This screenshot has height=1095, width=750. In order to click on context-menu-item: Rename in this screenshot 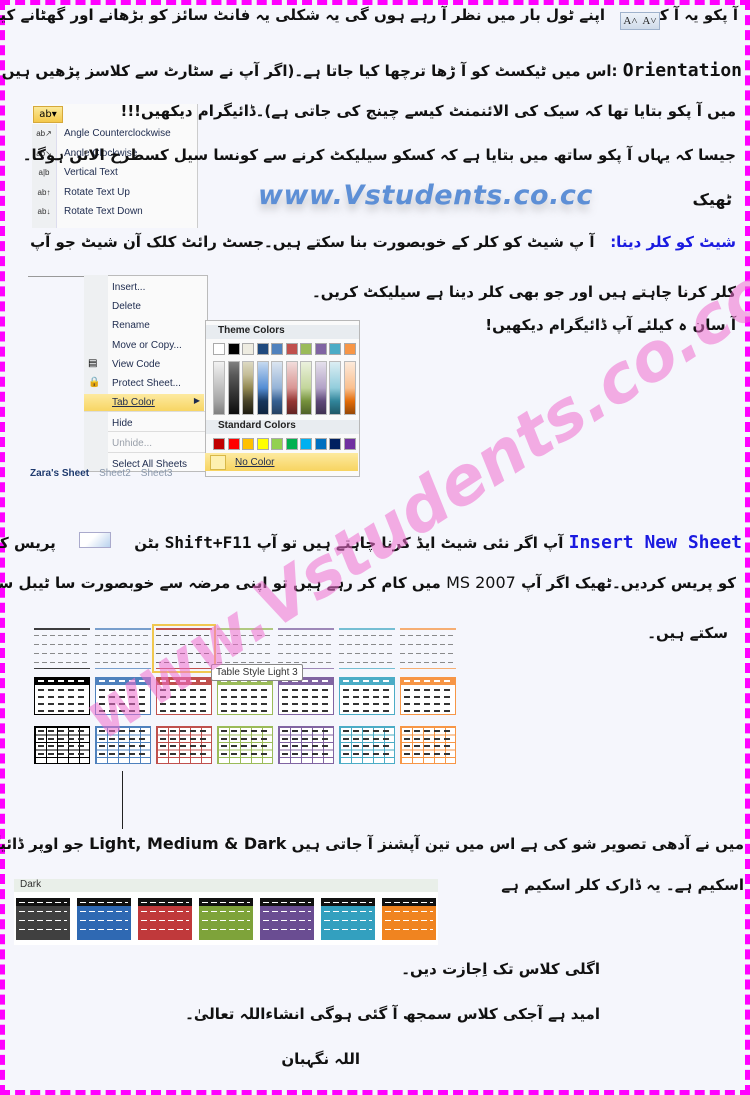, I will do `click(131, 325)`.